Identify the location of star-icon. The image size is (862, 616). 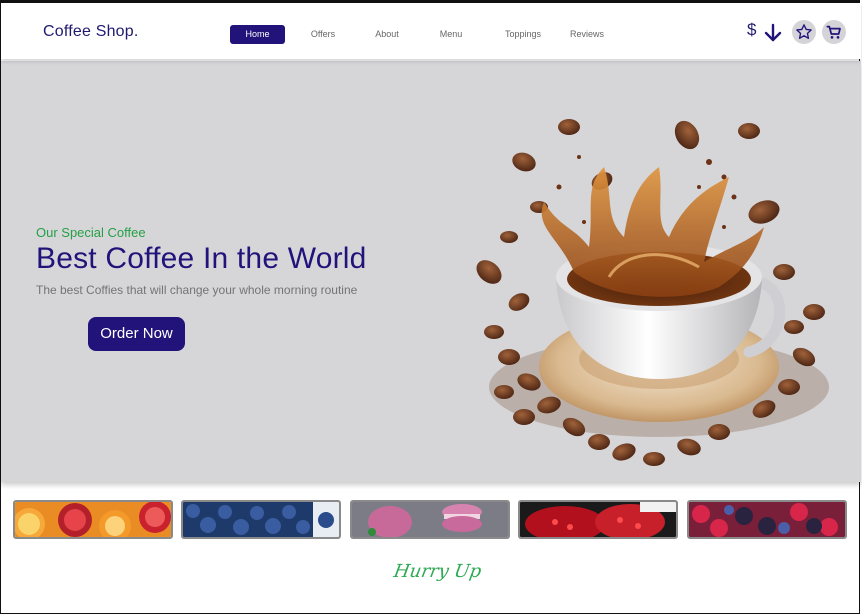
(804, 32).